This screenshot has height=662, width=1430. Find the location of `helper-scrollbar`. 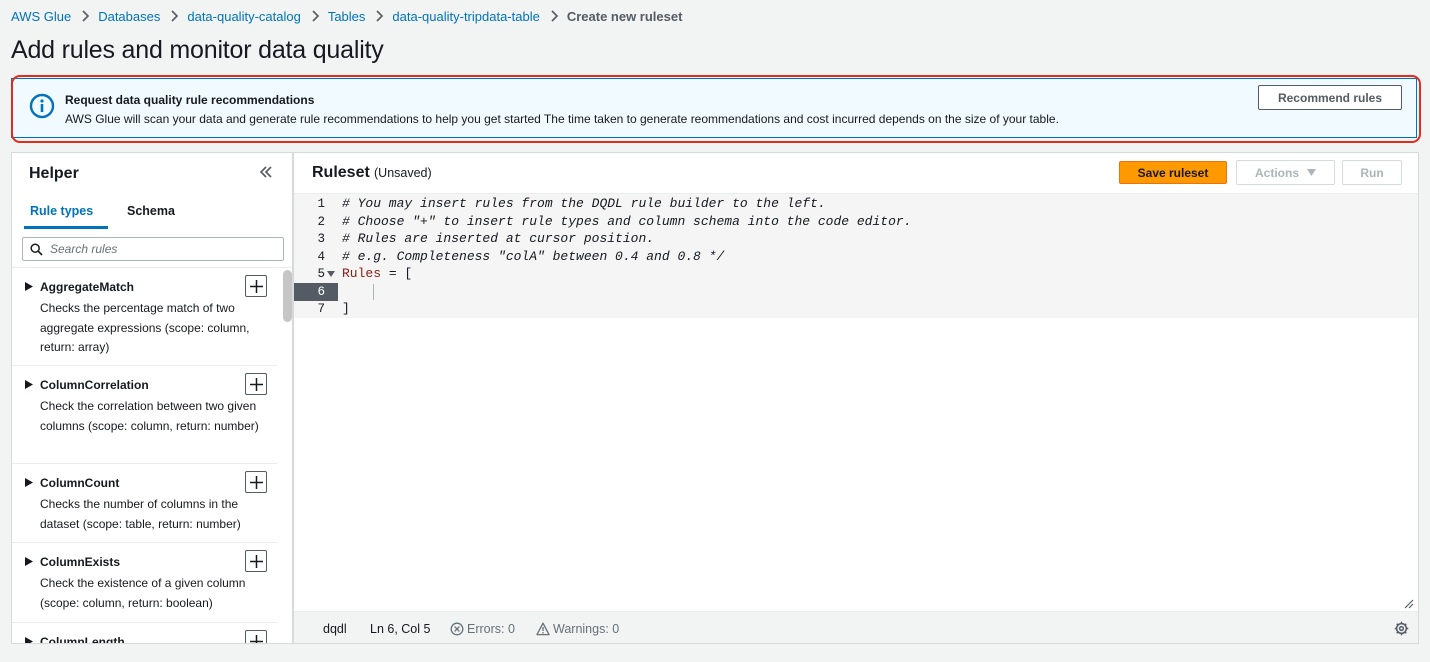

helper-scrollbar is located at coordinates (287, 455).